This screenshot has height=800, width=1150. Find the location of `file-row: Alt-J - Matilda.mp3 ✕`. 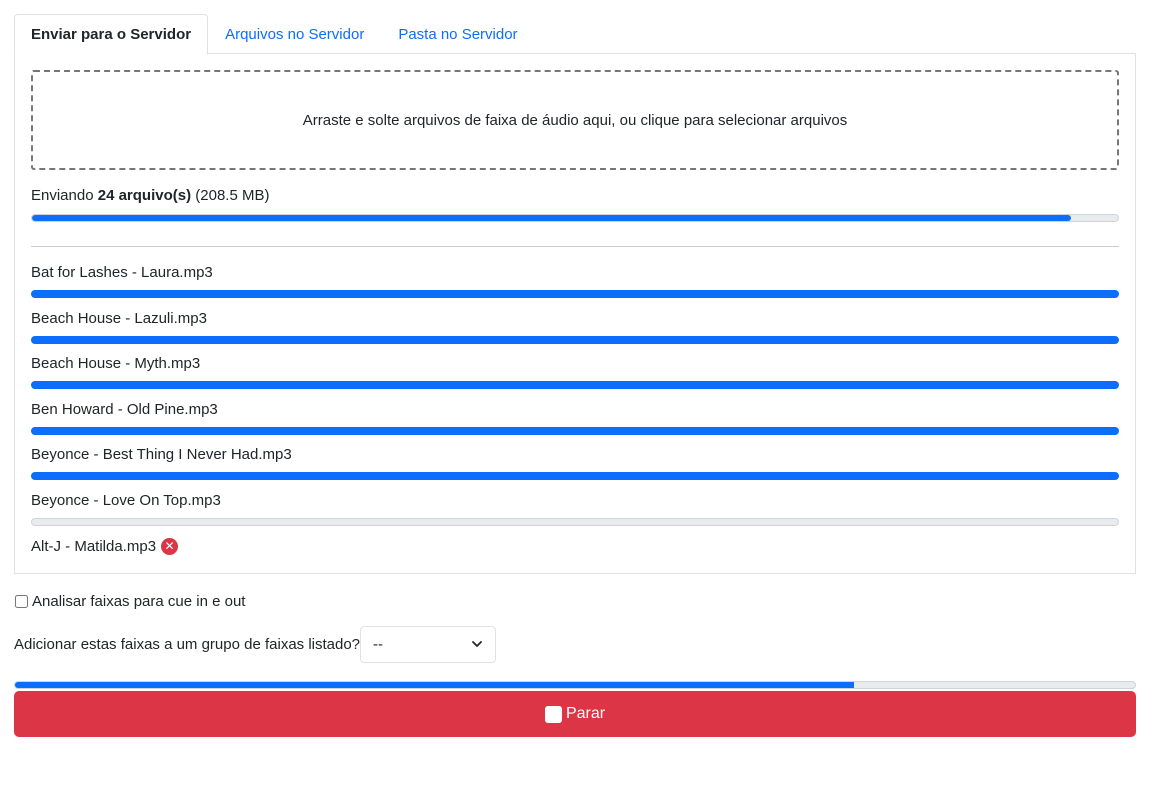

file-row: Alt-J - Matilda.mp3 ✕ is located at coordinates (575, 560).